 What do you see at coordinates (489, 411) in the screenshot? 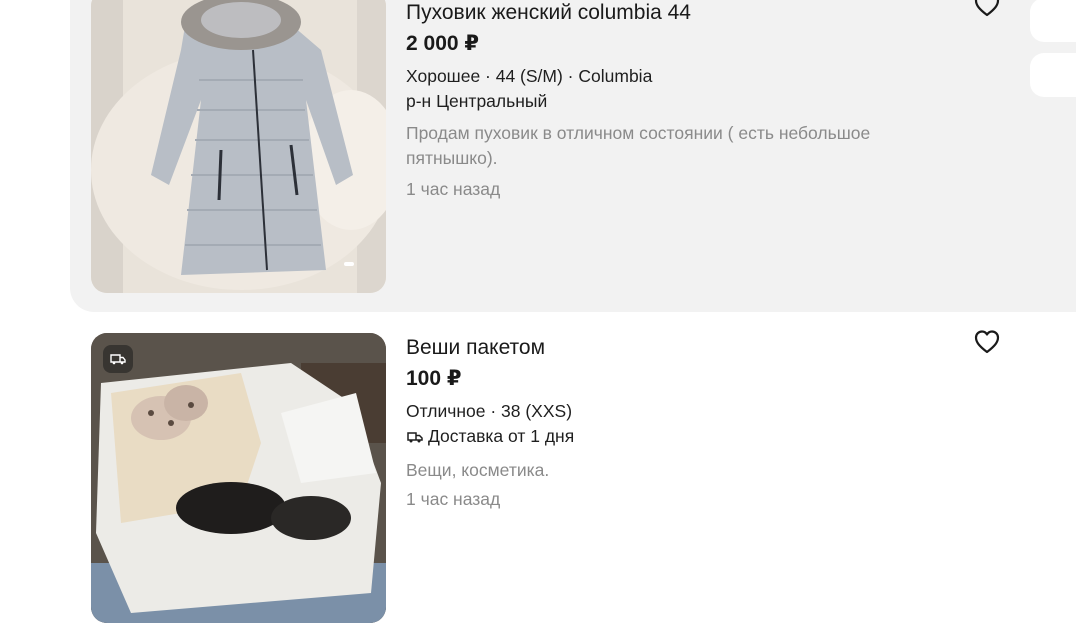
I see `listing-params: Отличное · 38 (XXS)` at bounding box center [489, 411].